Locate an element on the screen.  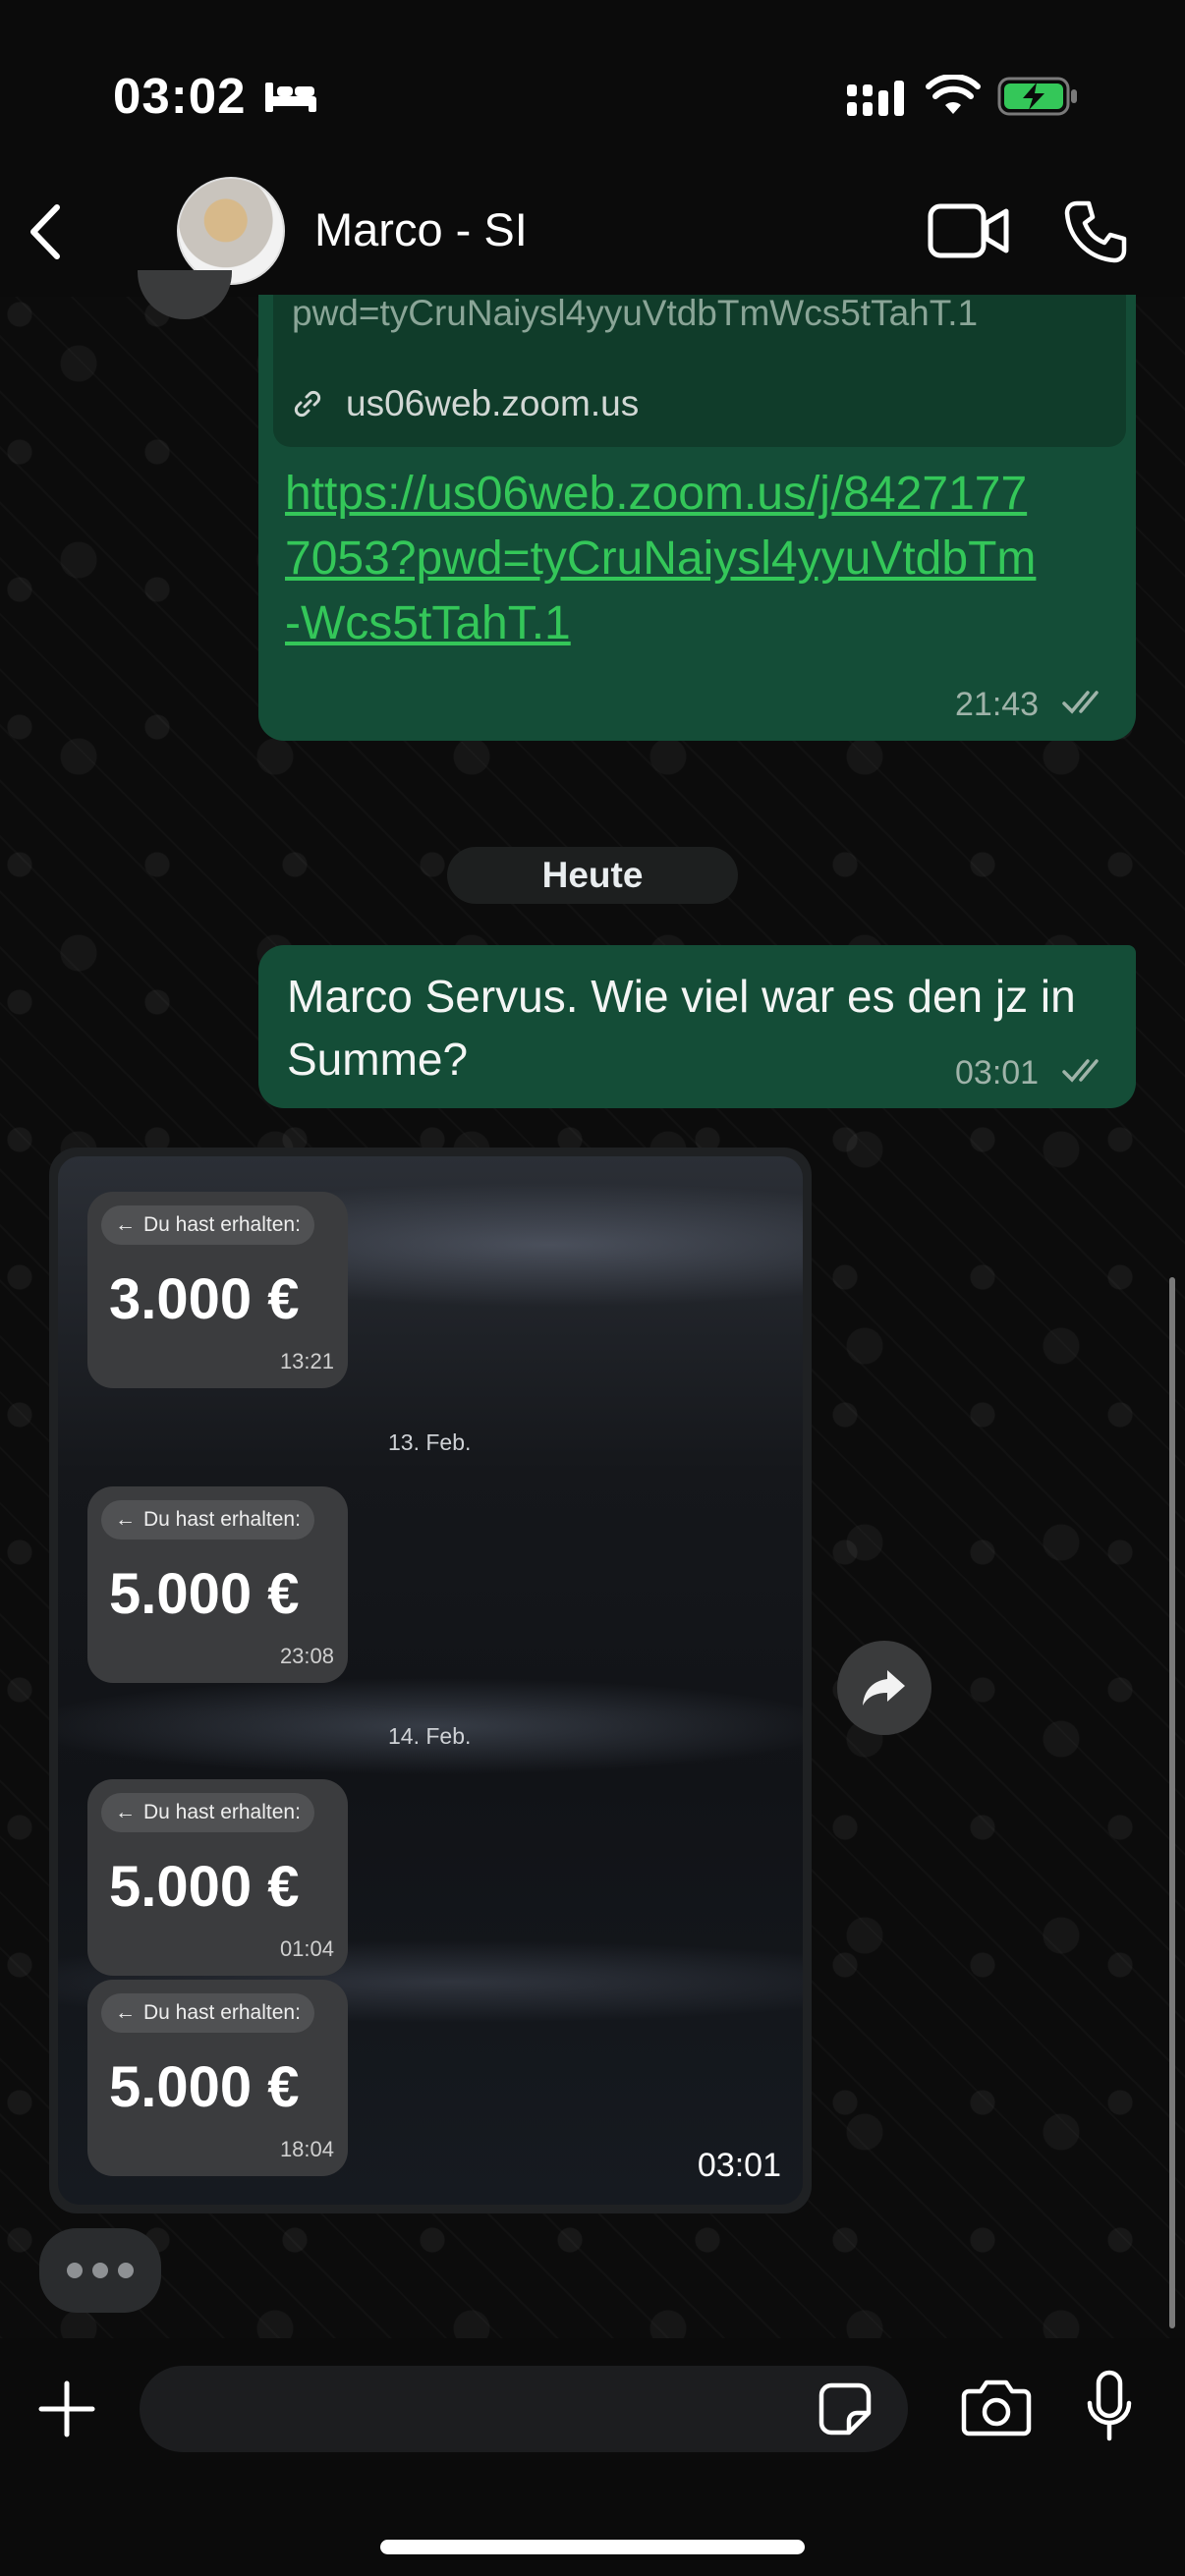
home-indicator is located at coordinates (592, 2547).